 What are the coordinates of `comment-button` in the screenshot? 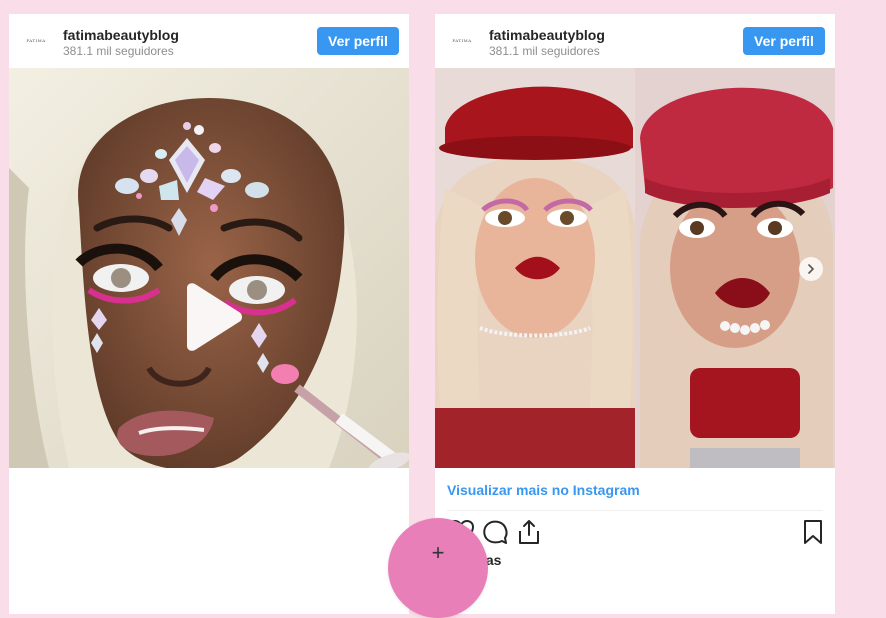 It's located at (495, 532).